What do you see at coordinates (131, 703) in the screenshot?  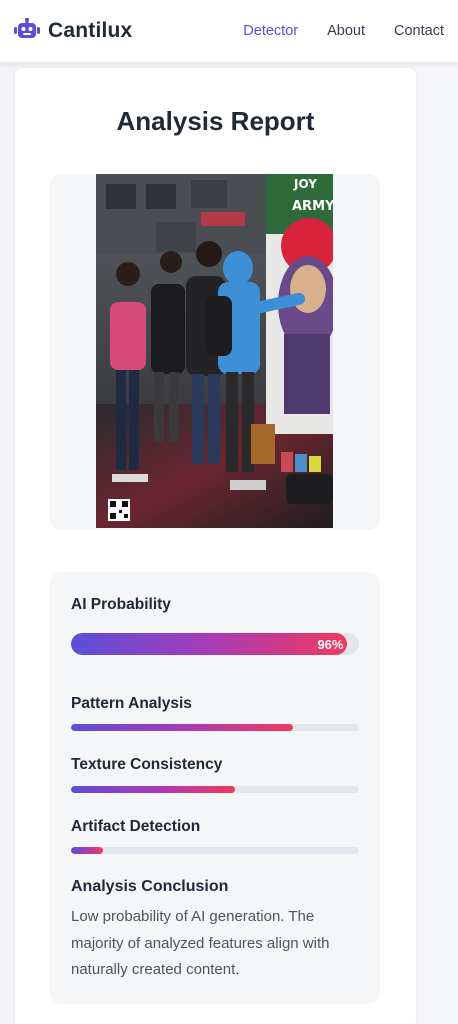 I see `metric-label-pattern-analysis: Pattern Analysis` at bounding box center [131, 703].